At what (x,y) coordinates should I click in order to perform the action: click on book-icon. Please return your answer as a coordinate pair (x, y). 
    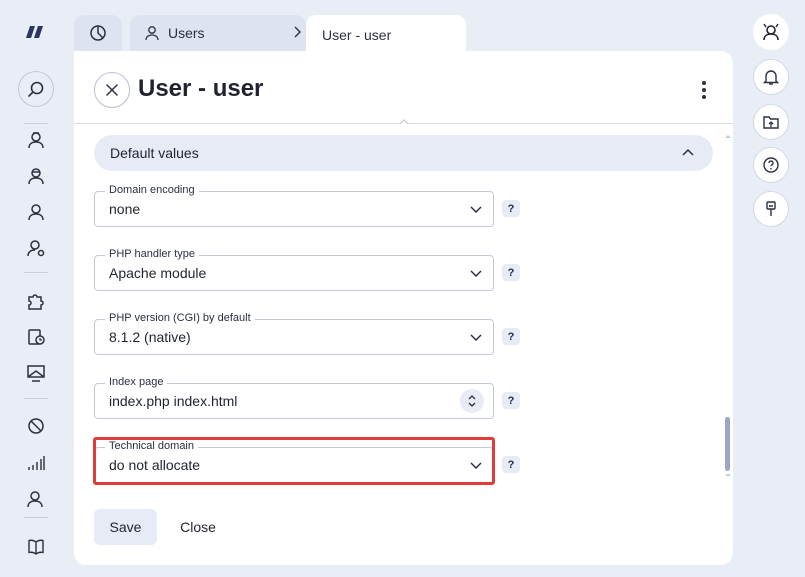
    Looking at the image, I should click on (36, 547).